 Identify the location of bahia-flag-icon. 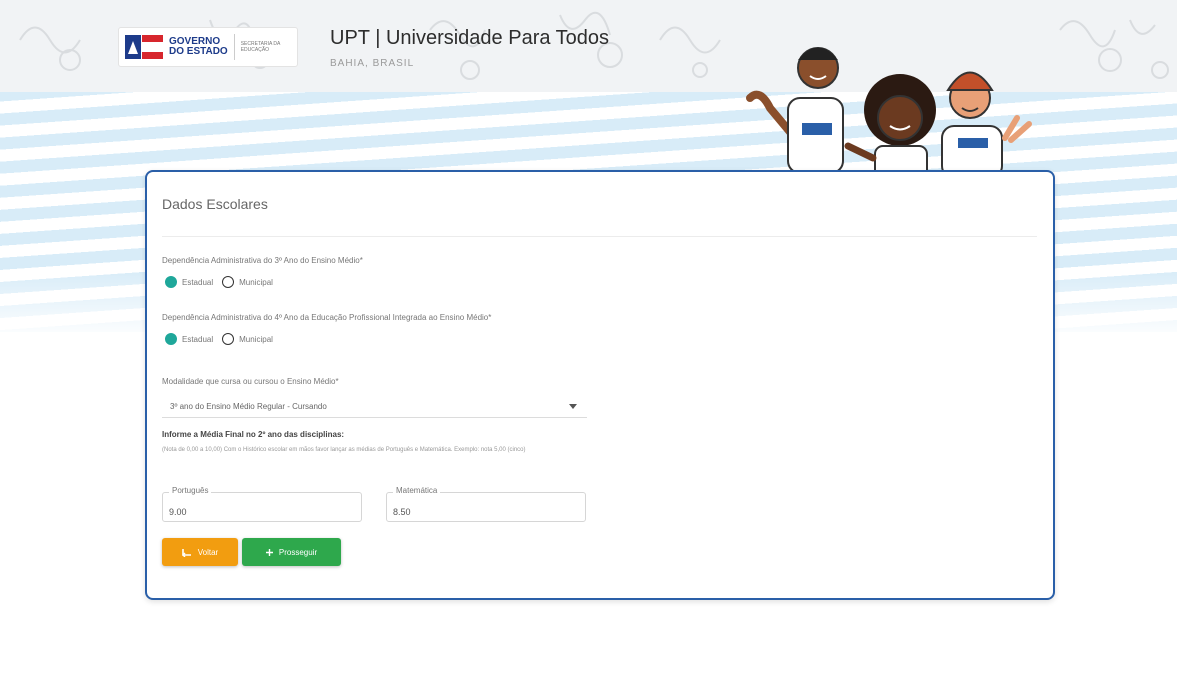
(144, 47).